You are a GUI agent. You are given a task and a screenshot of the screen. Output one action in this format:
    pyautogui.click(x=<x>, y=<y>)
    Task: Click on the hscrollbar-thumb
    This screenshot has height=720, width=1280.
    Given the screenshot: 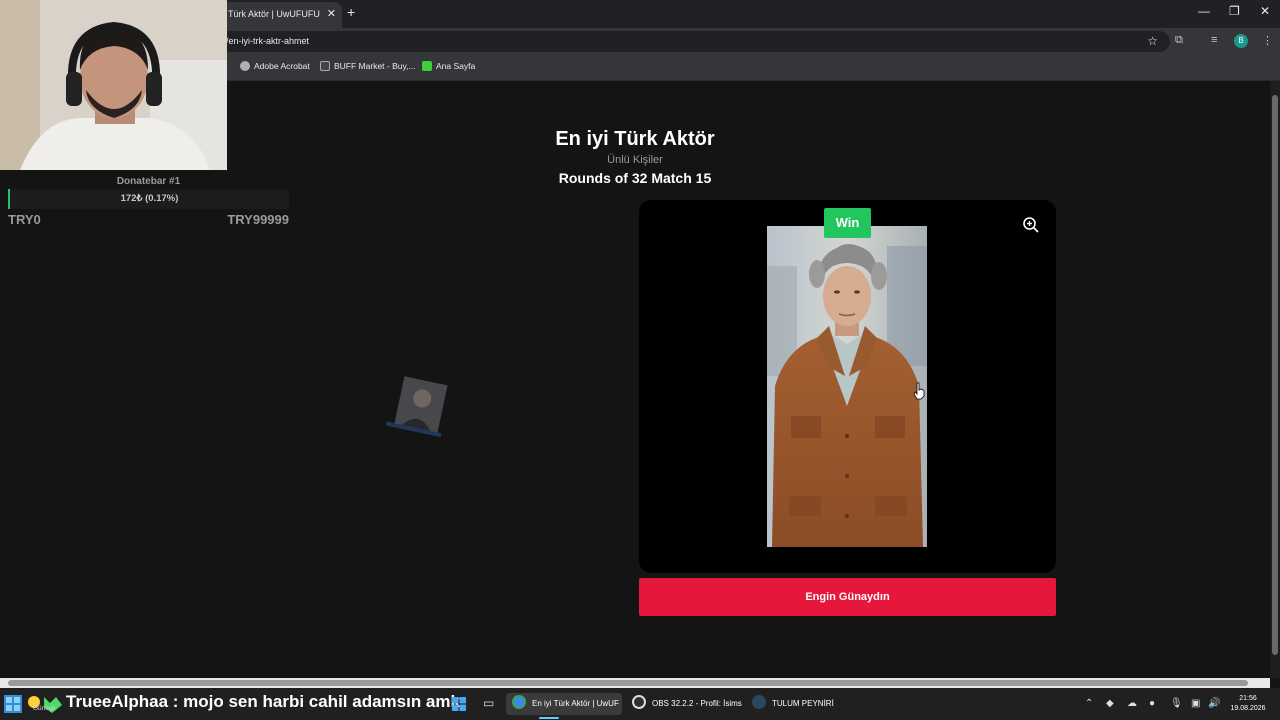 What is the action you would take?
    pyautogui.click(x=628, y=683)
    